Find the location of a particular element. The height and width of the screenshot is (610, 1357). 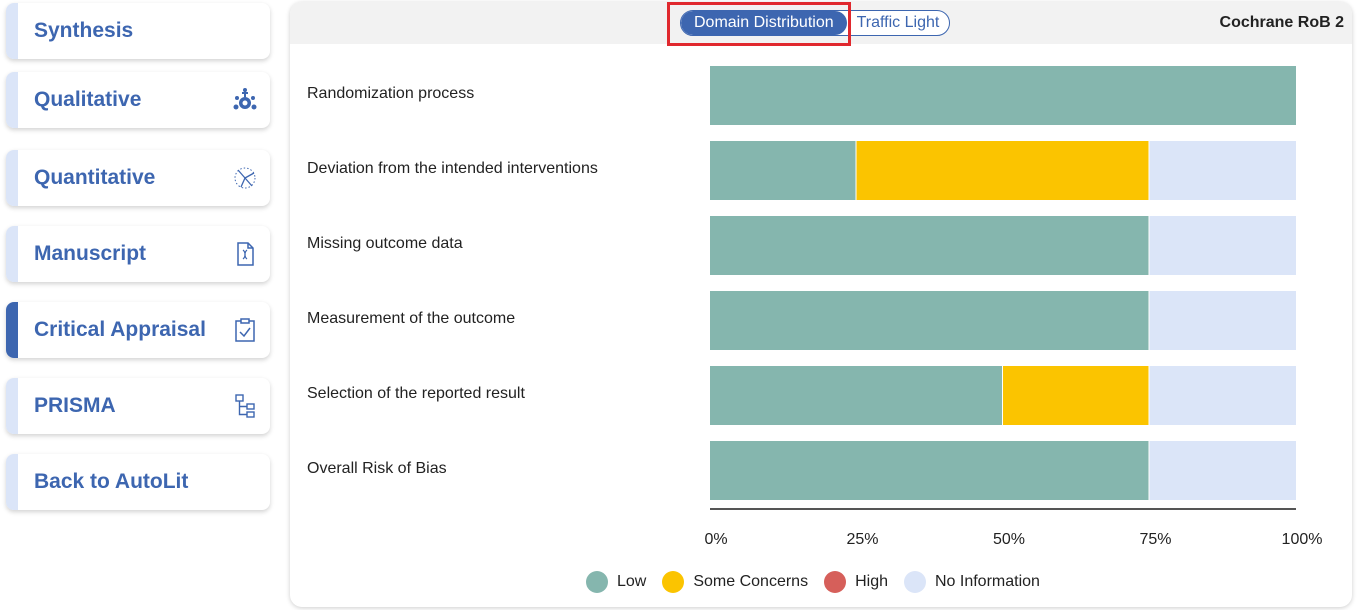

sidebar-item-critical-appraisal: Critical Appraisal is located at coordinates (138, 330).